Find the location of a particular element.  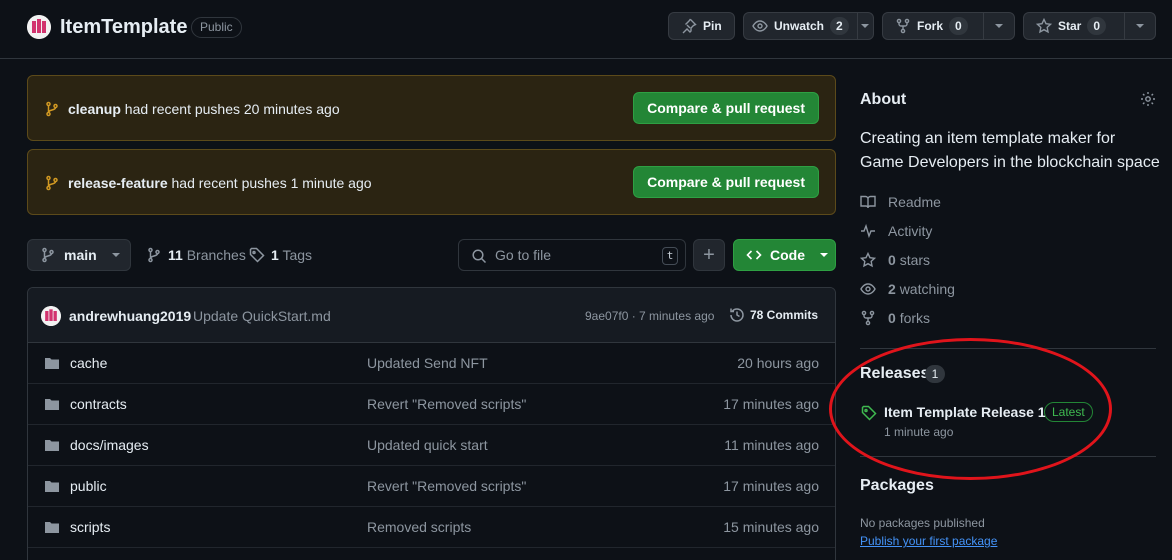

fork-label: Fork is located at coordinates (930, 26).